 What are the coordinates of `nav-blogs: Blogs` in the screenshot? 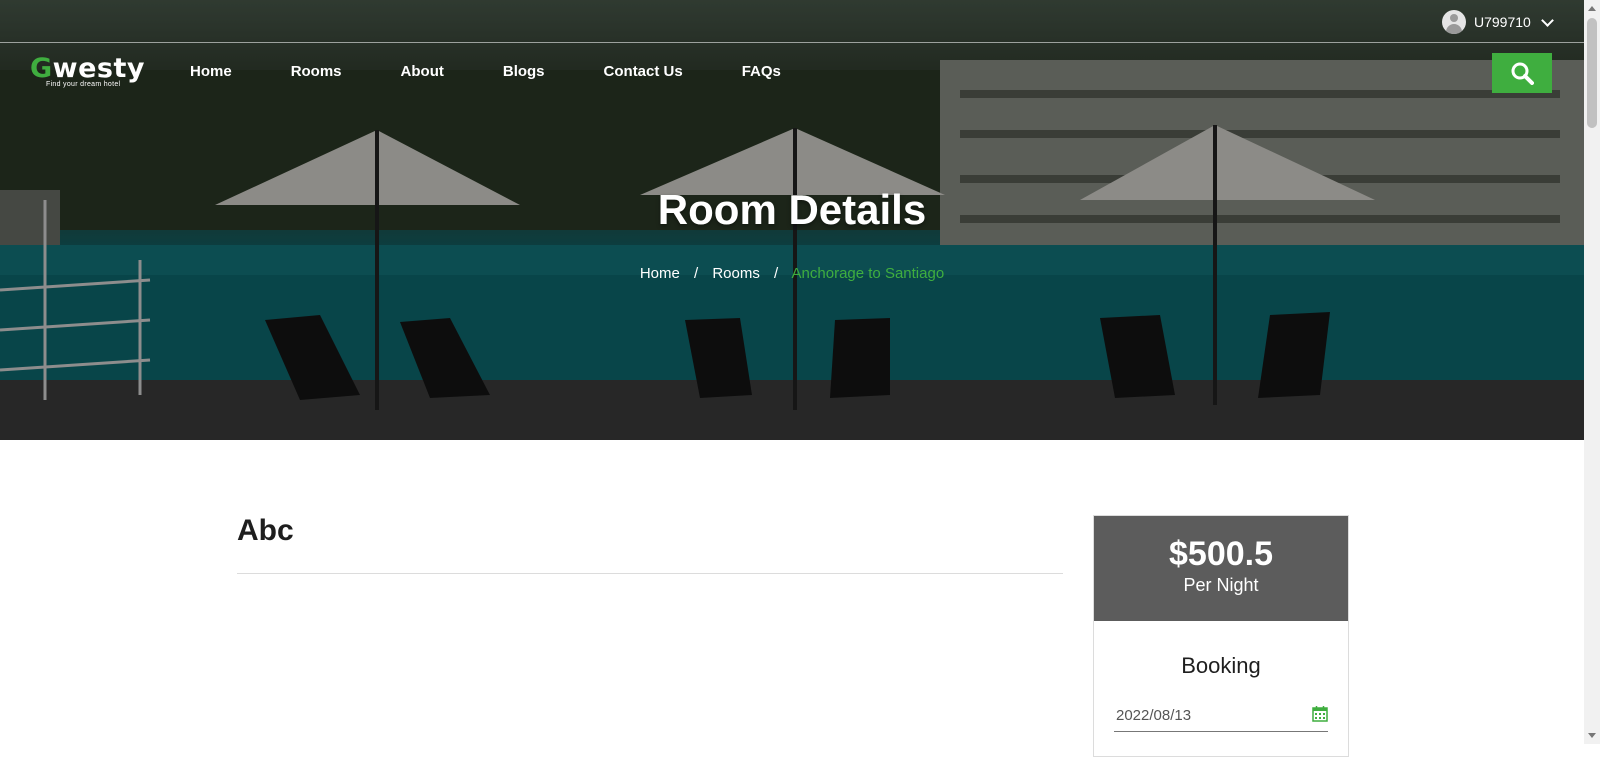 It's located at (524, 71).